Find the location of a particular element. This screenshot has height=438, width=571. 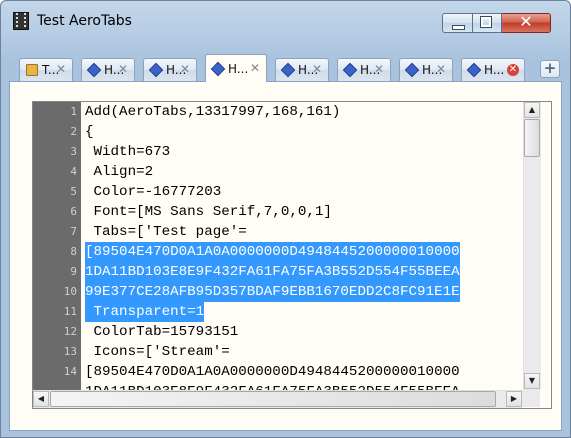

arrow-down-icon: ▼ is located at coordinates (532, 380).